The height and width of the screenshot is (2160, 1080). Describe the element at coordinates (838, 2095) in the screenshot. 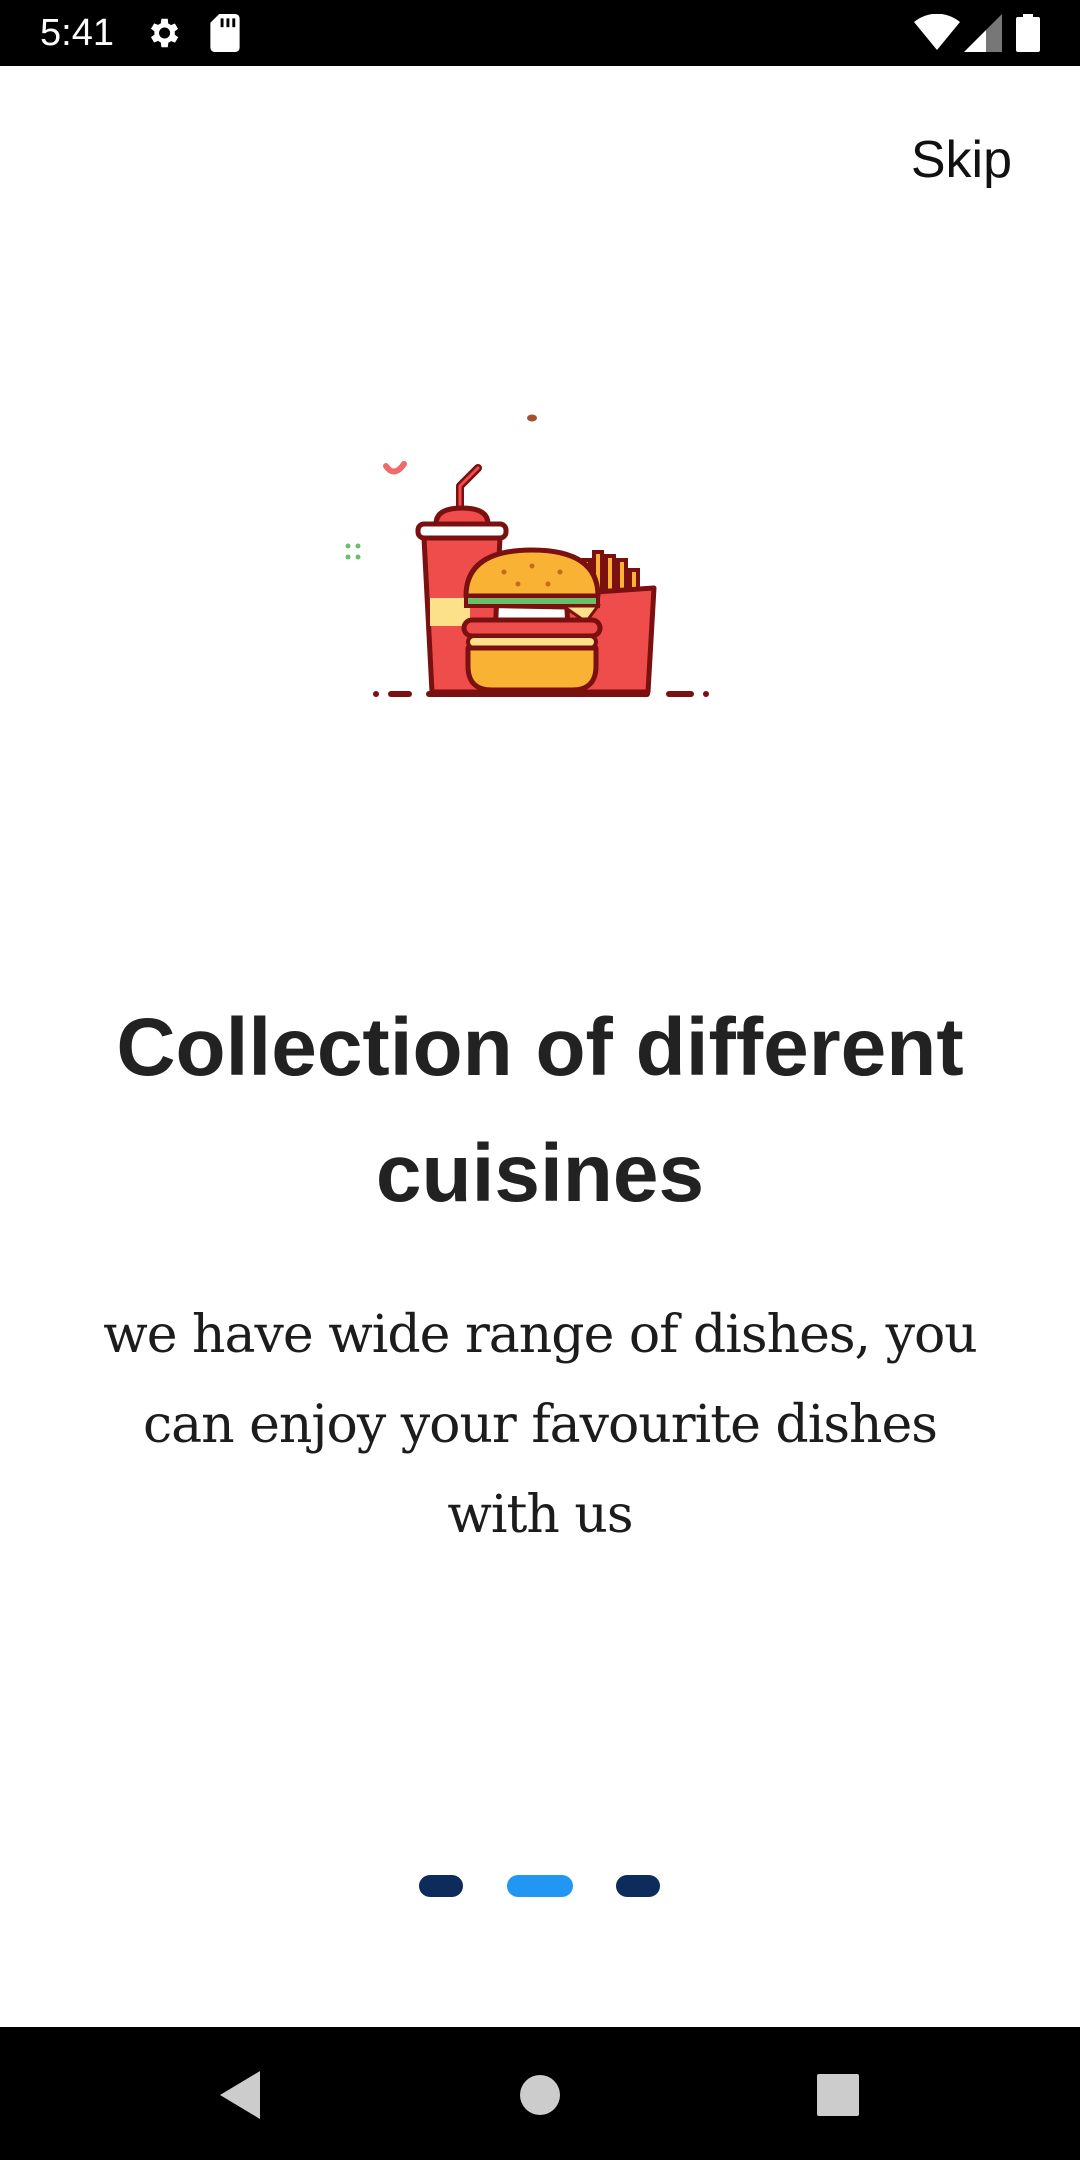

I see `recents-icon` at that location.